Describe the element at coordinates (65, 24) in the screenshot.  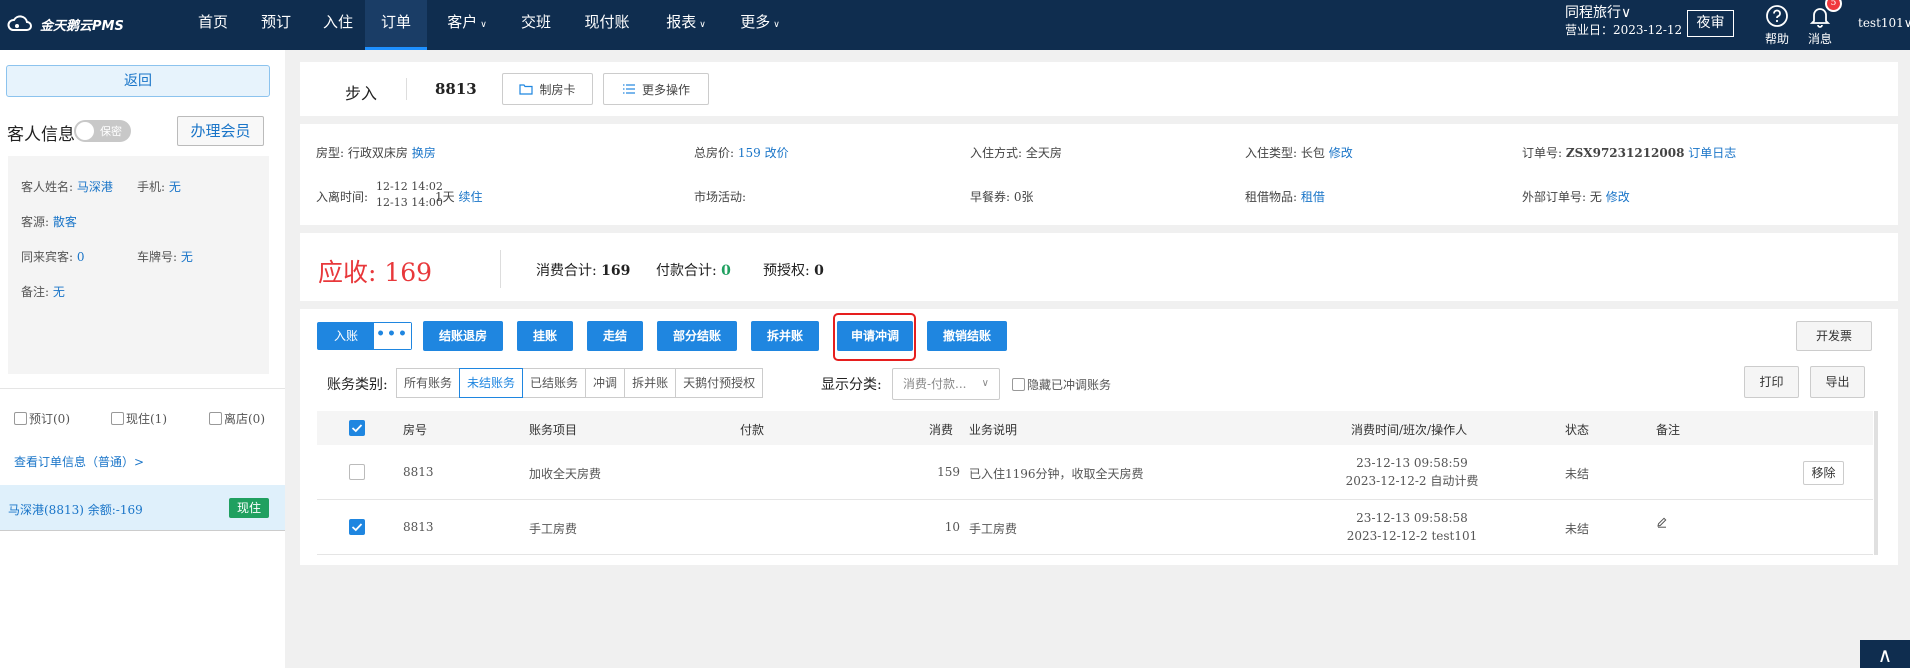
I see `app-logo: 金天鹅云PMS` at that location.